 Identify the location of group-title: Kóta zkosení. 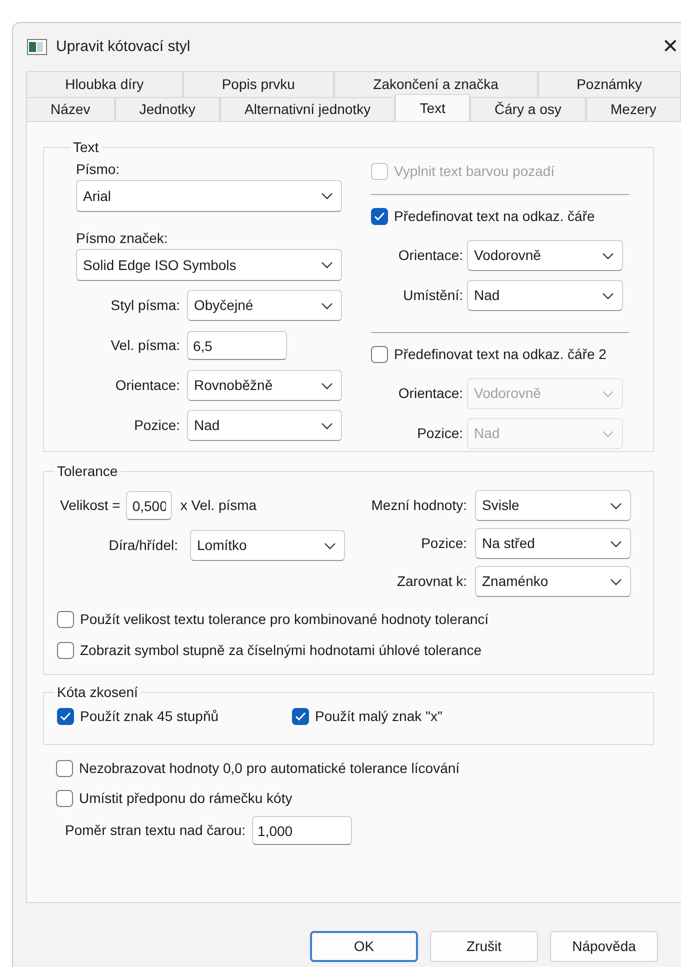
(97, 692).